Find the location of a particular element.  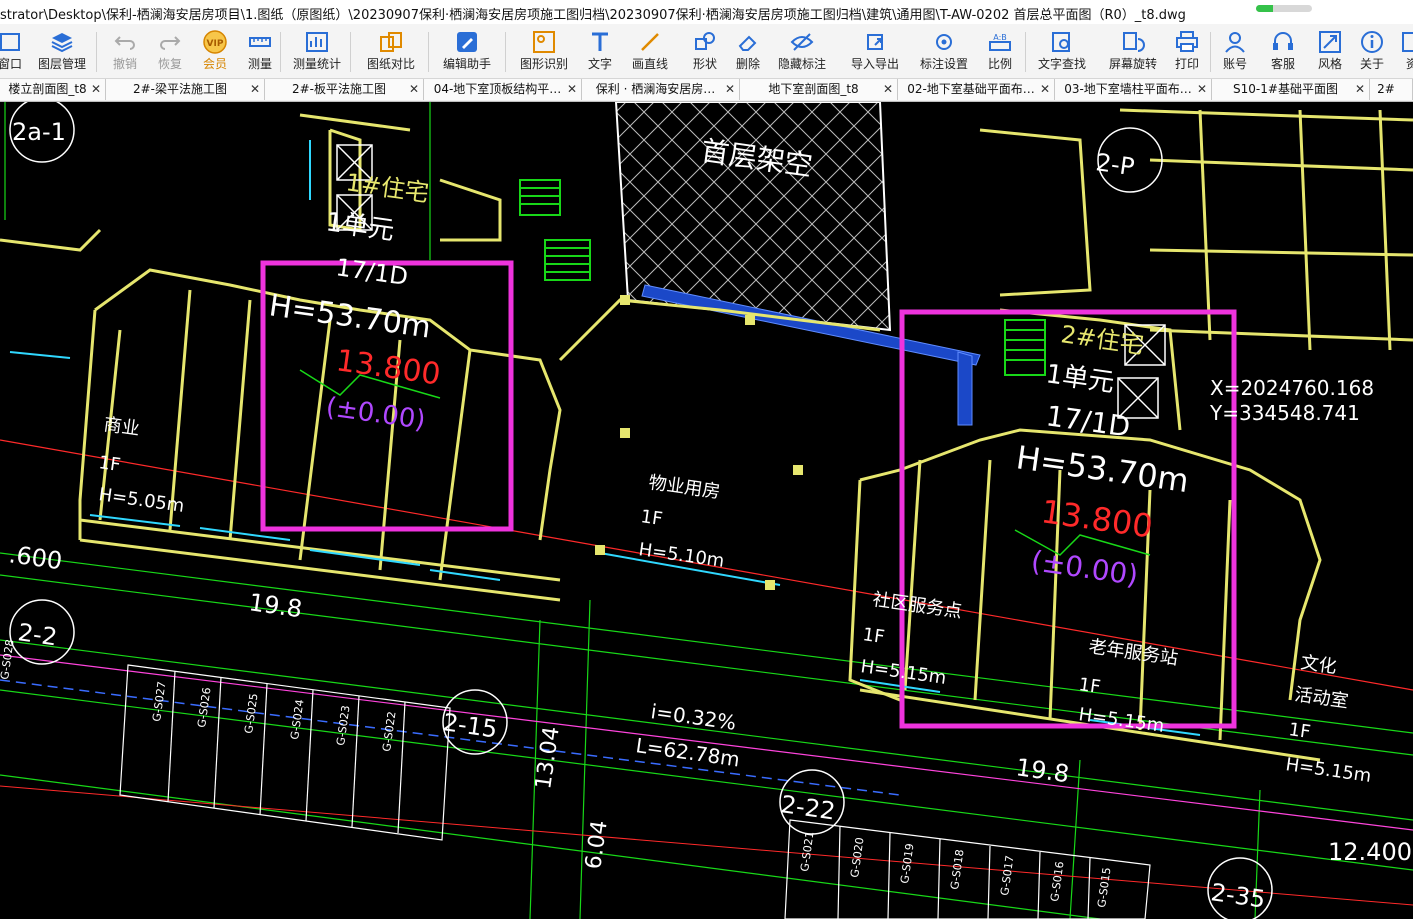

toolbar-button-label: 账号 is located at coordinates (1234, 64).